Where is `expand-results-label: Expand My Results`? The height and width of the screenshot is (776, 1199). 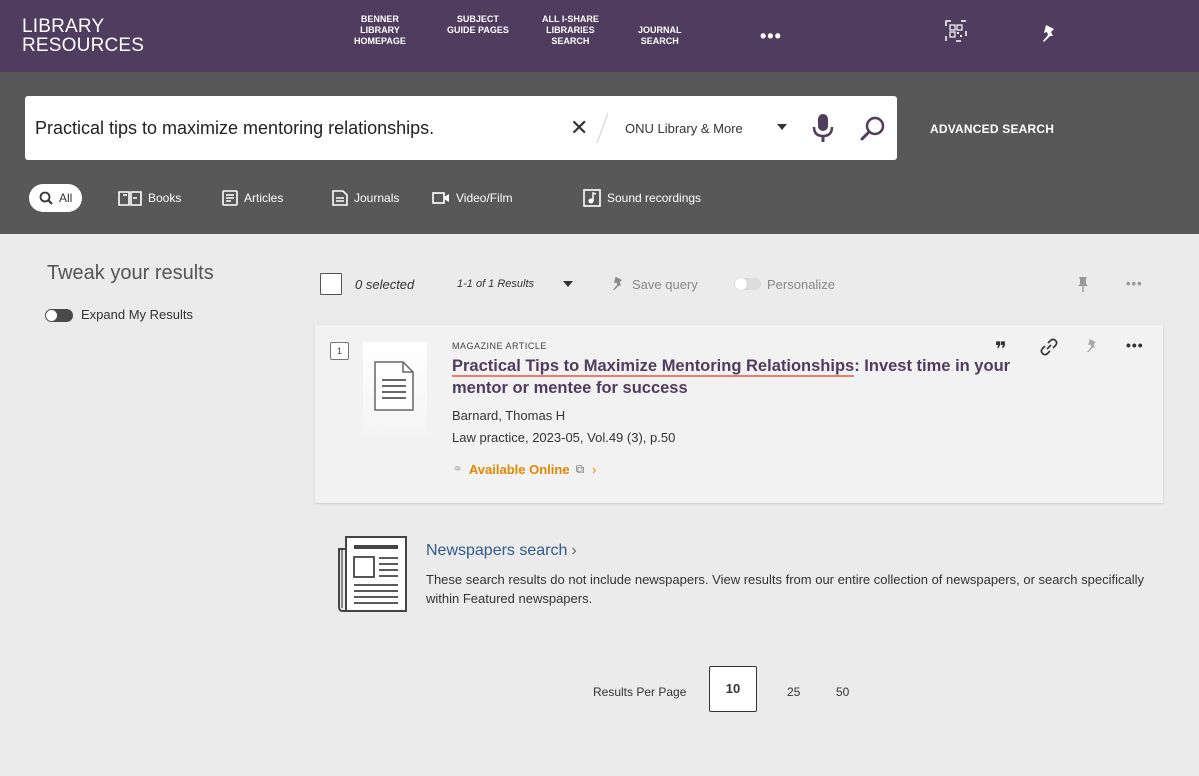 expand-results-label: Expand My Results is located at coordinates (137, 314).